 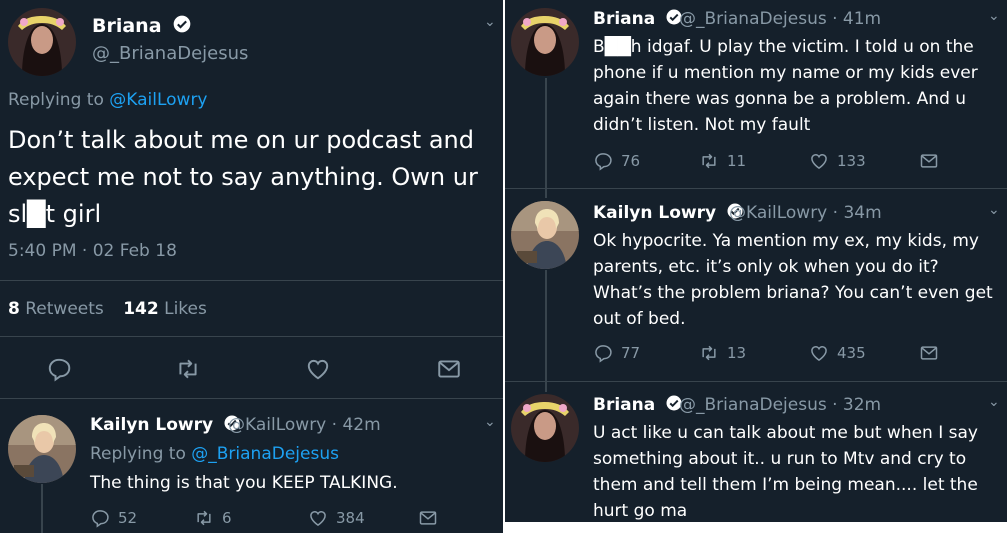 What do you see at coordinates (780, 405) in the screenshot?
I see `author-handle: @_BrianaDejesus · 32m` at bounding box center [780, 405].